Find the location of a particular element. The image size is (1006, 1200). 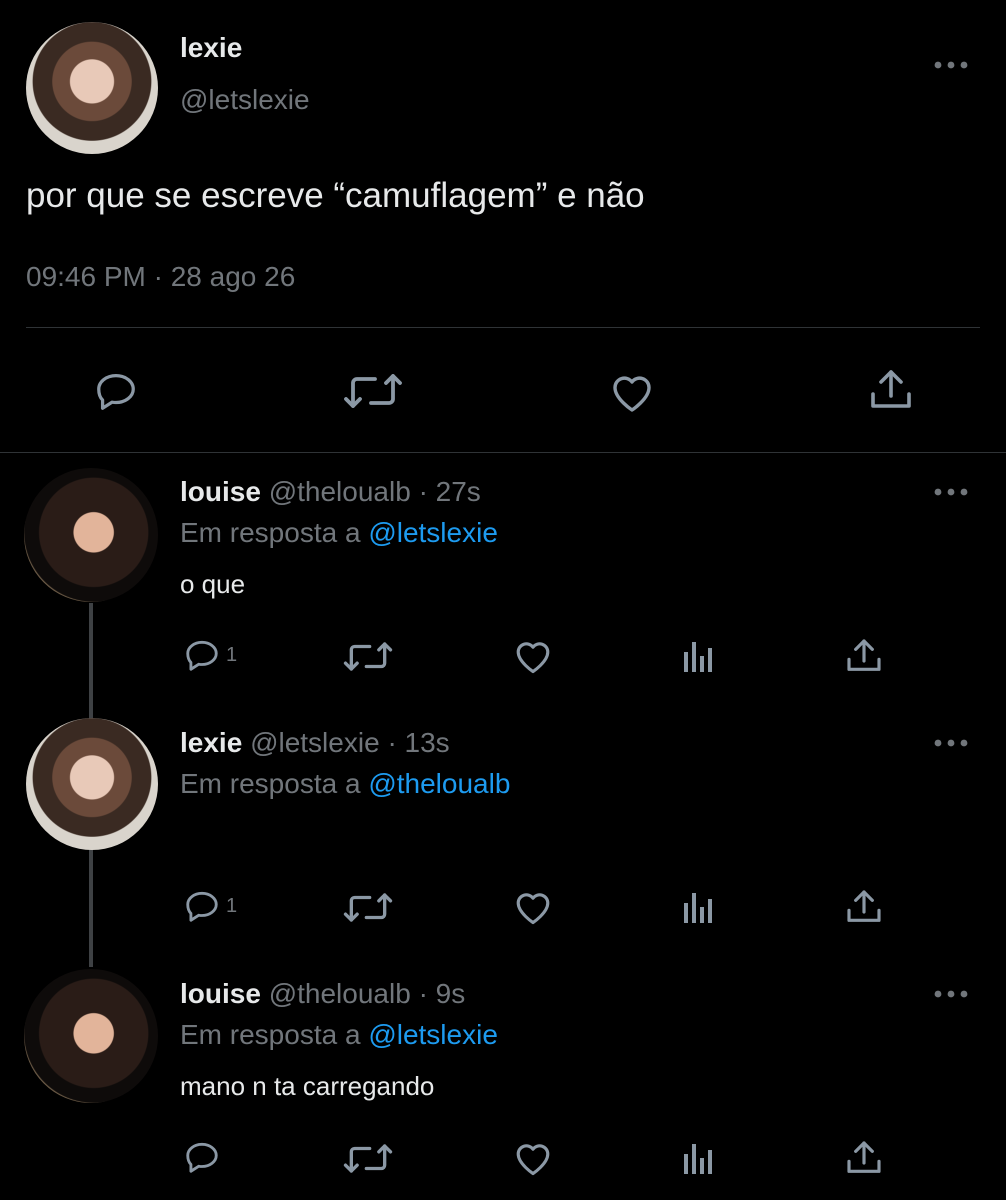

tweet-timestamp: 09:46 PM · 28 ago 26 is located at coordinates (161, 276).